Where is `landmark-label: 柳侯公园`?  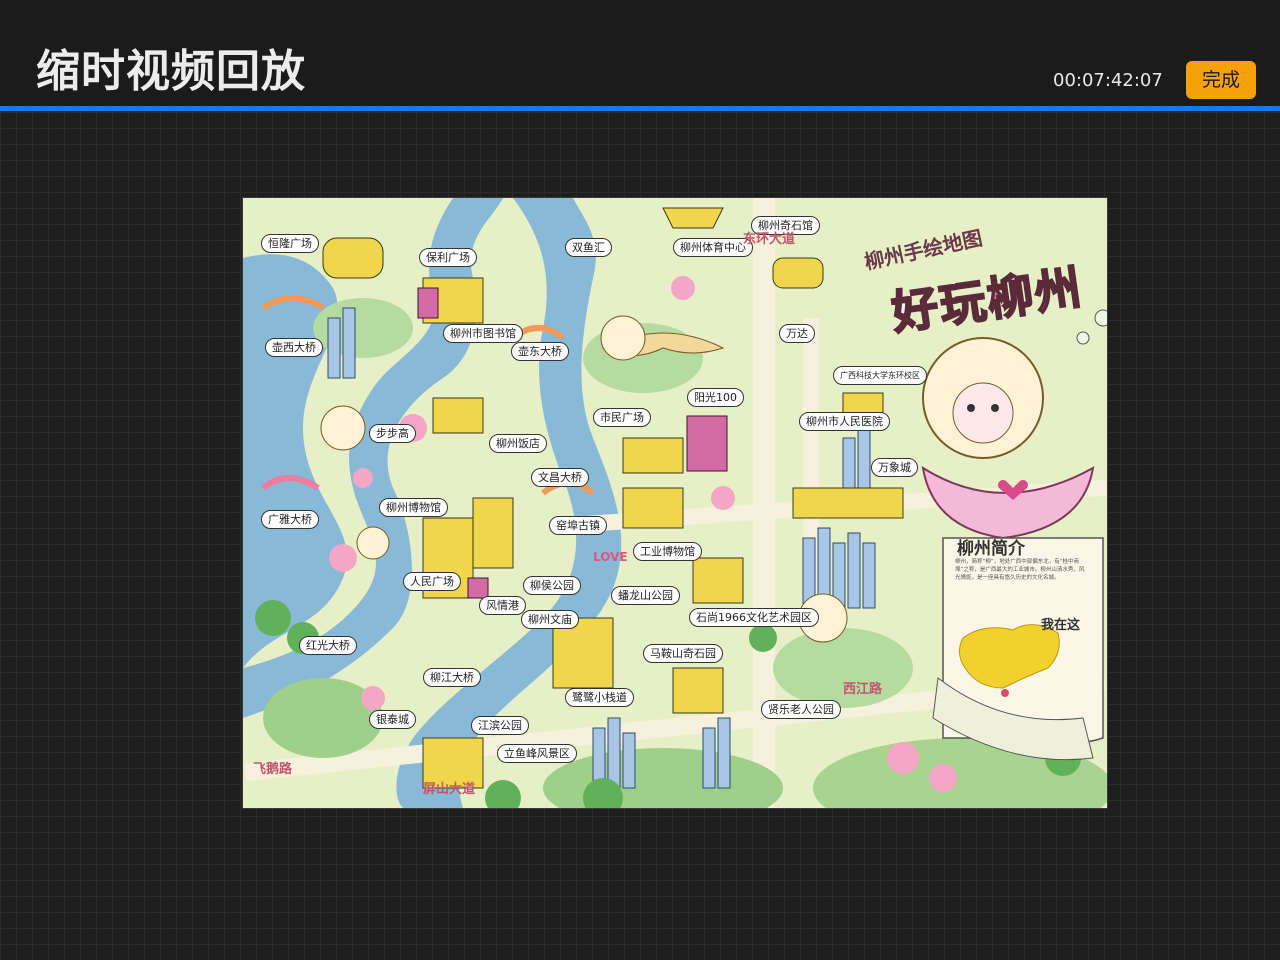 landmark-label: 柳侯公园 is located at coordinates (552, 585).